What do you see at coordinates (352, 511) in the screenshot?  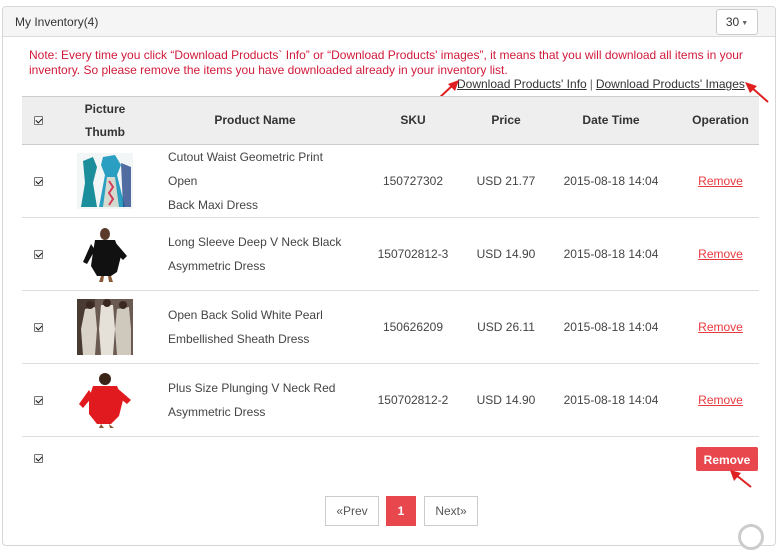 I see `prev-page-button: «Prev` at bounding box center [352, 511].